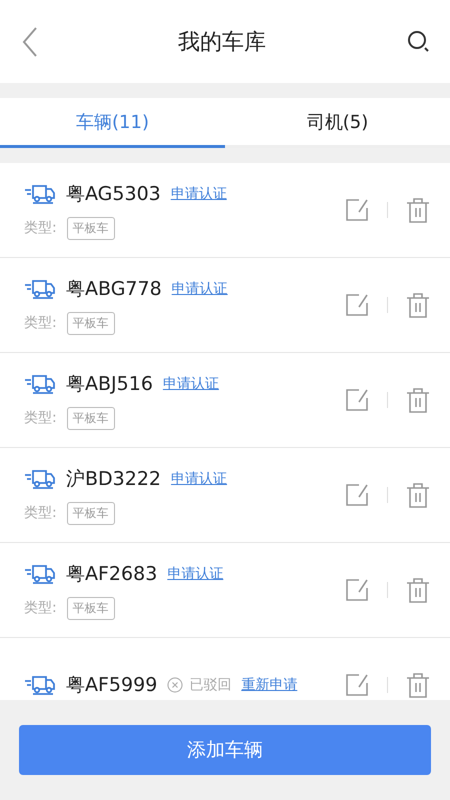  What do you see at coordinates (112, 574) in the screenshot?
I see `plate-number: 粤AF2683` at bounding box center [112, 574].